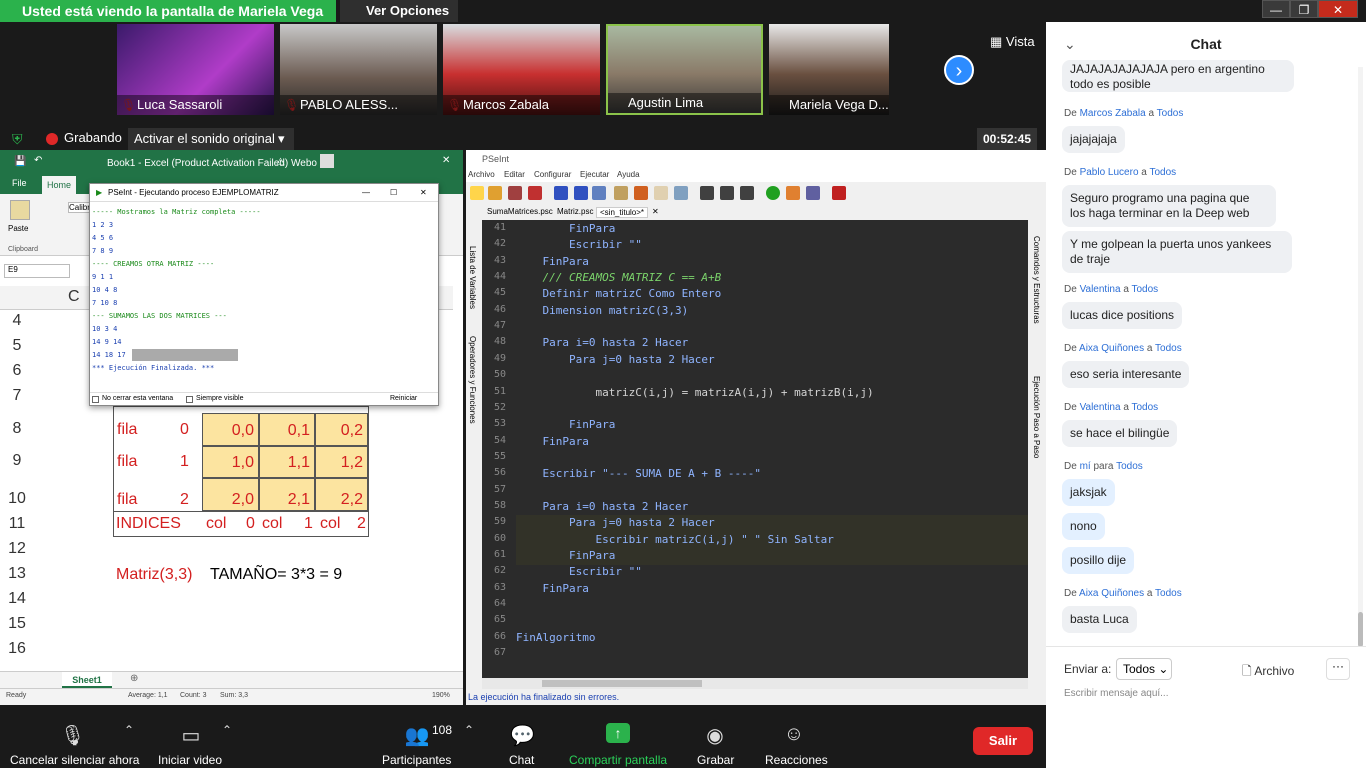 The width and height of the screenshot is (1366, 768). What do you see at coordinates (477, 193) in the screenshot?
I see `new-file-icon` at bounding box center [477, 193].